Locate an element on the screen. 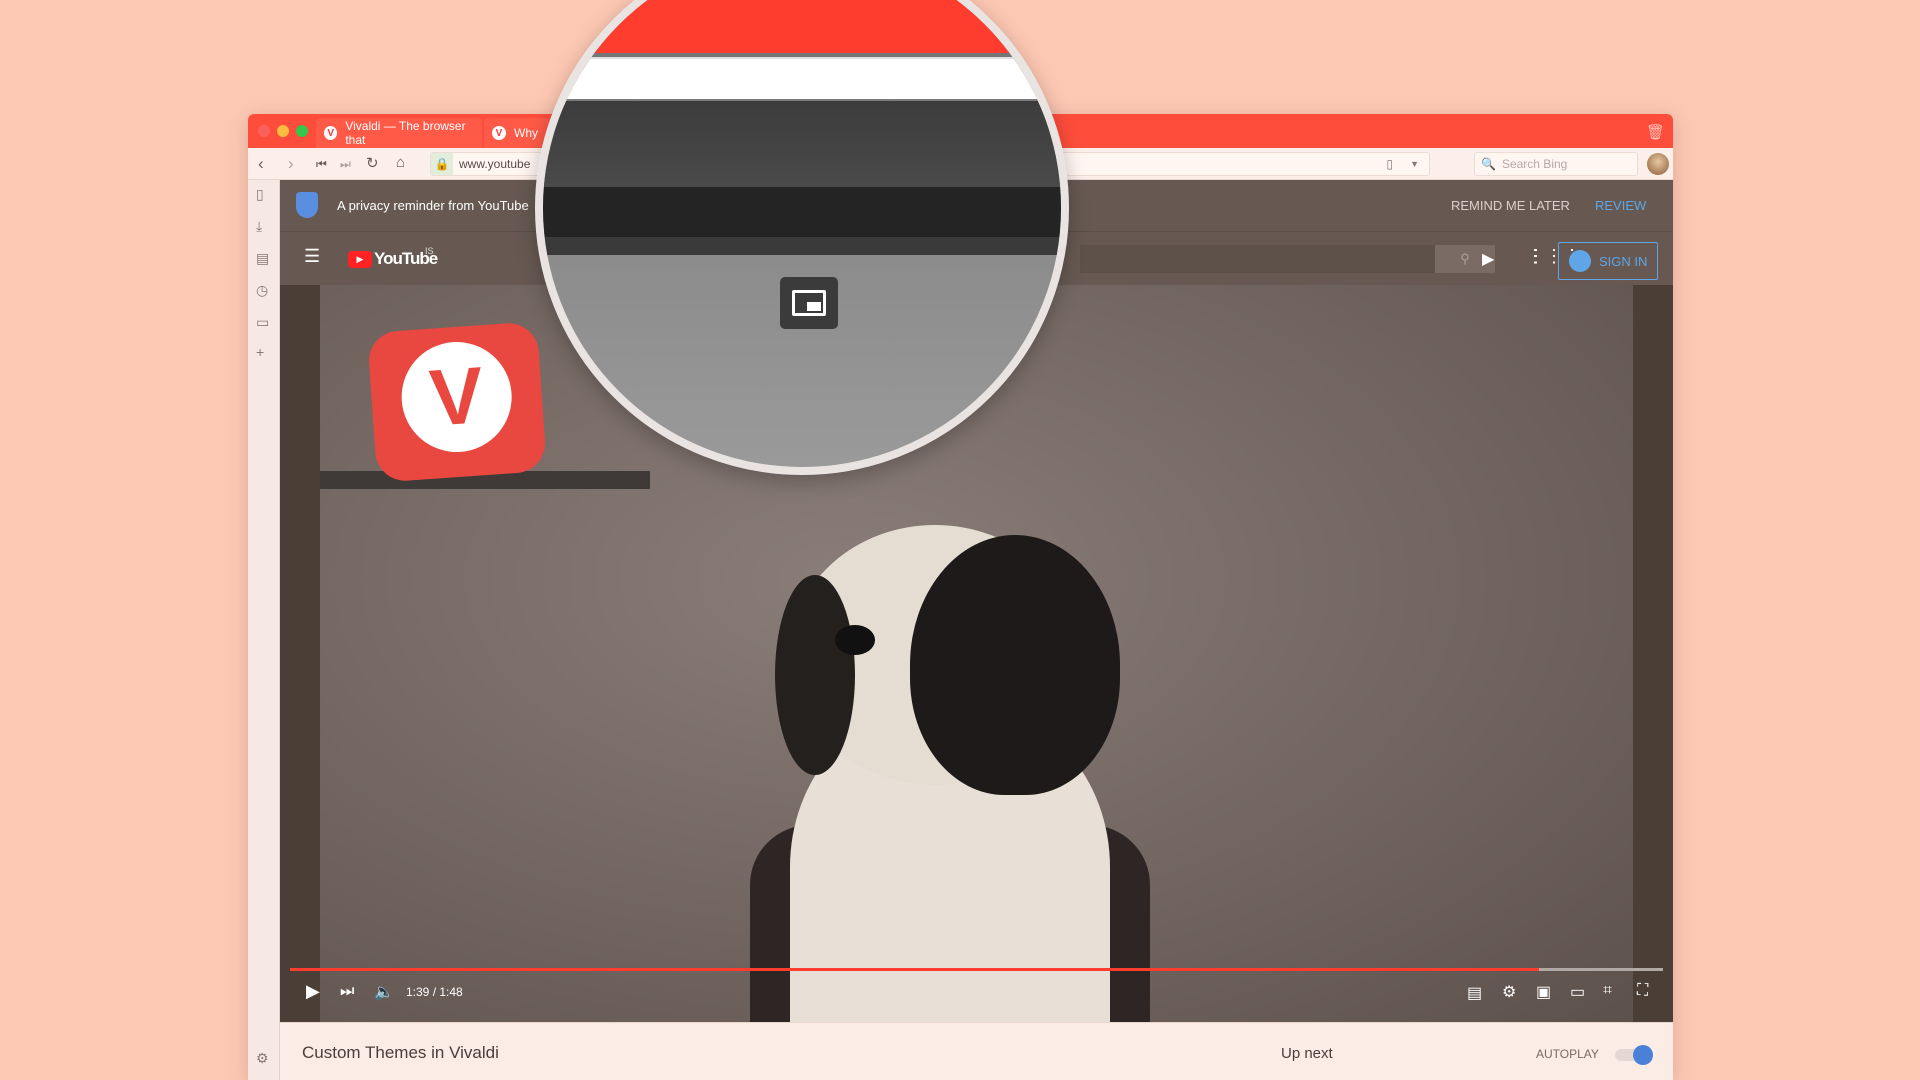 This screenshot has height=1080, width=1920. vivaldi-logo: V is located at coordinates (457, 402).